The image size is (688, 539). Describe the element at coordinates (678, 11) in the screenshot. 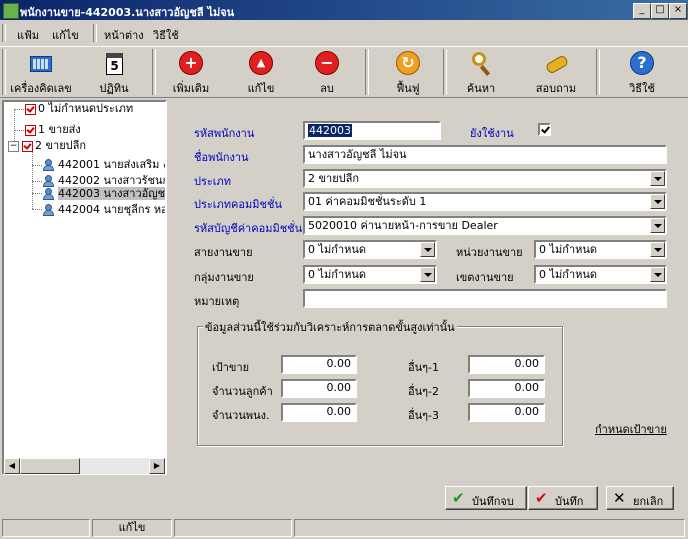

I see `close-button: ×` at that location.